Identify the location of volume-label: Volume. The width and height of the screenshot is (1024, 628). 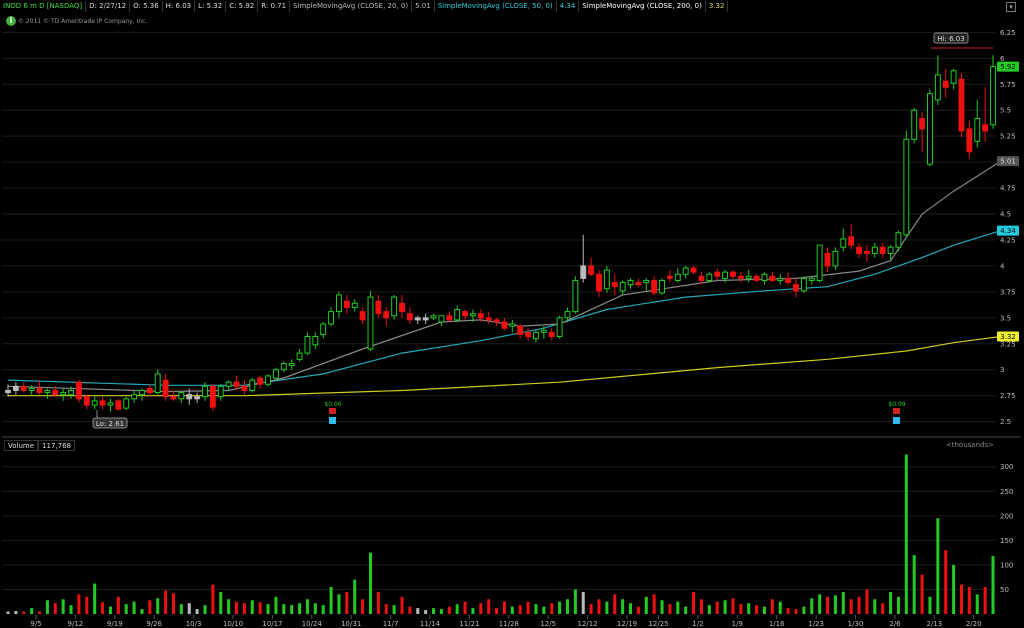
(21, 445).